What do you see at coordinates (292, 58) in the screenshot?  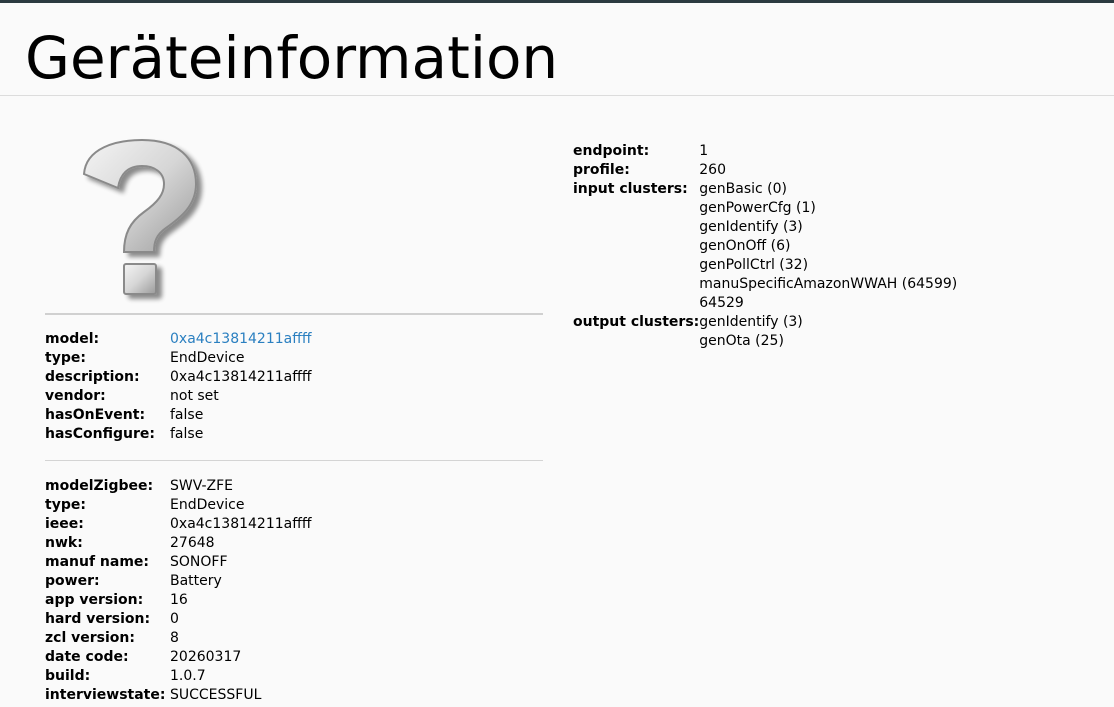 I see `page-title: Geräteinformation` at bounding box center [292, 58].